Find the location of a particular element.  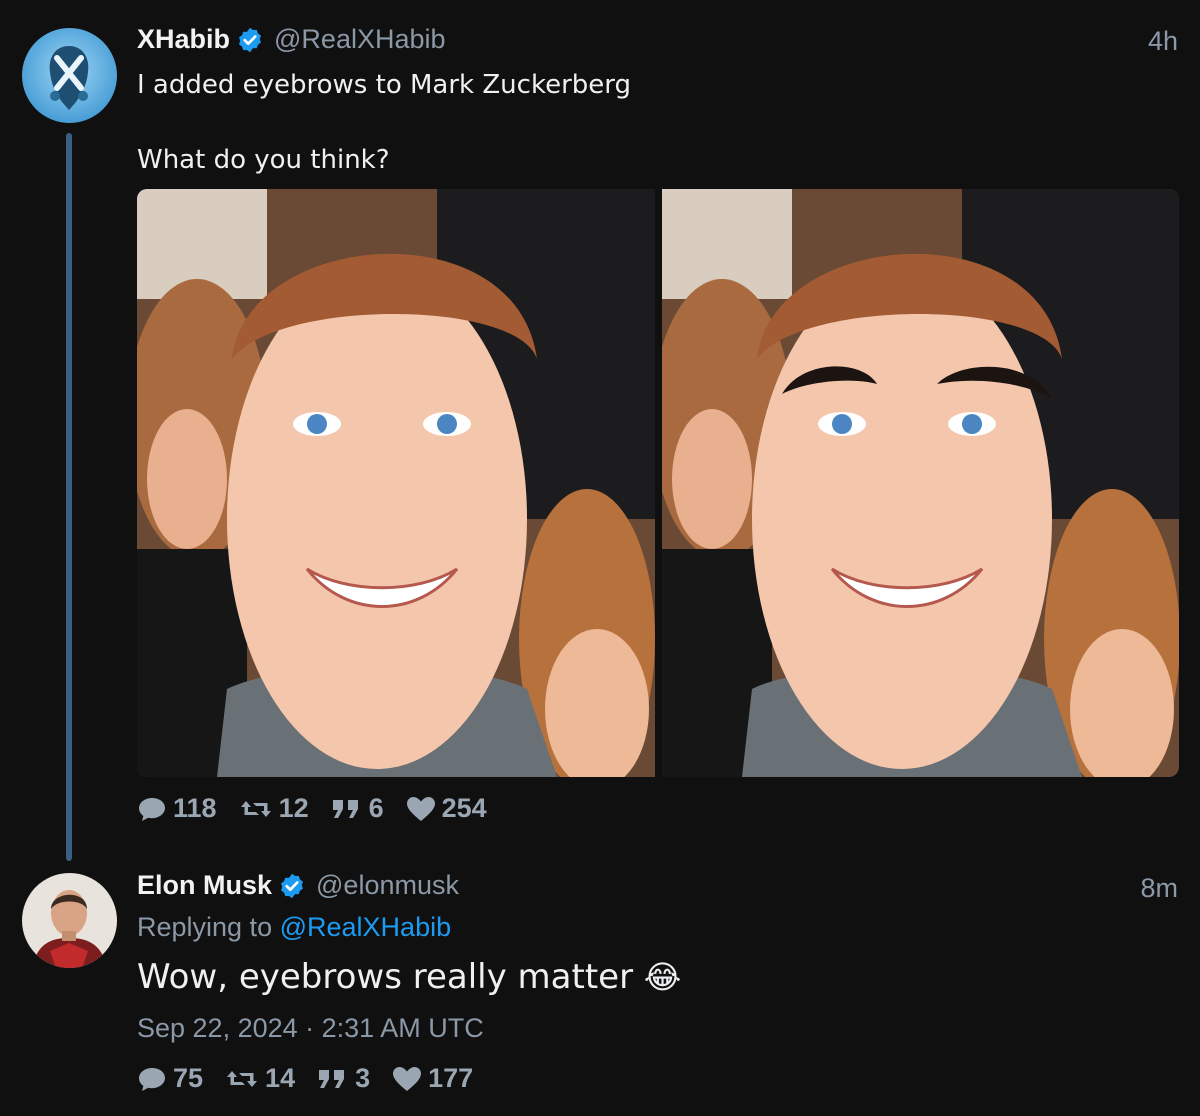

quote-count: 3 is located at coordinates (343, 1078).